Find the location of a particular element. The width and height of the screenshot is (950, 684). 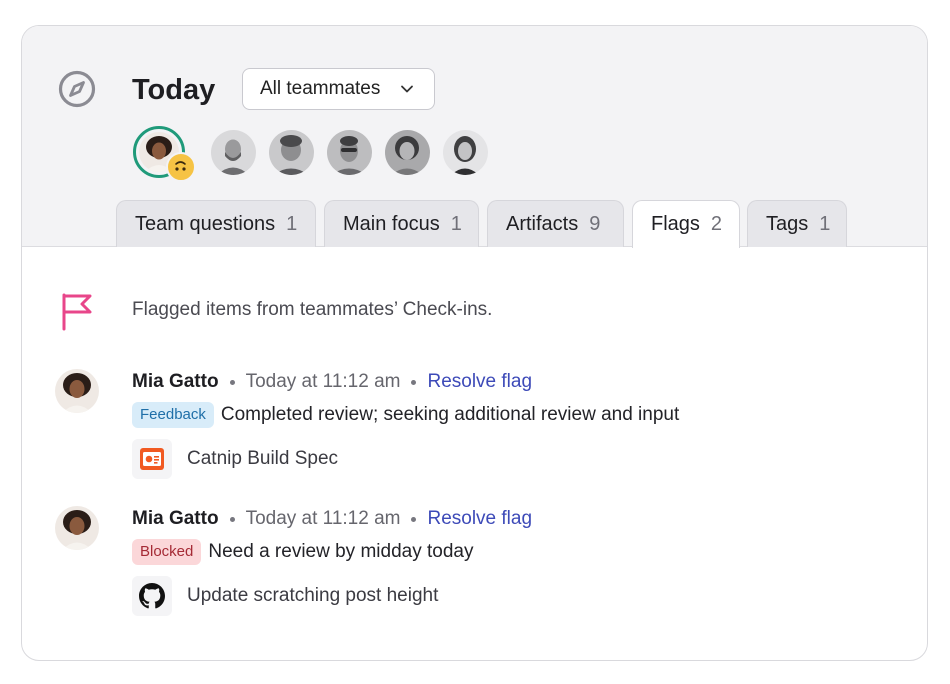

flag-icon is located at coordinates (77, 312).